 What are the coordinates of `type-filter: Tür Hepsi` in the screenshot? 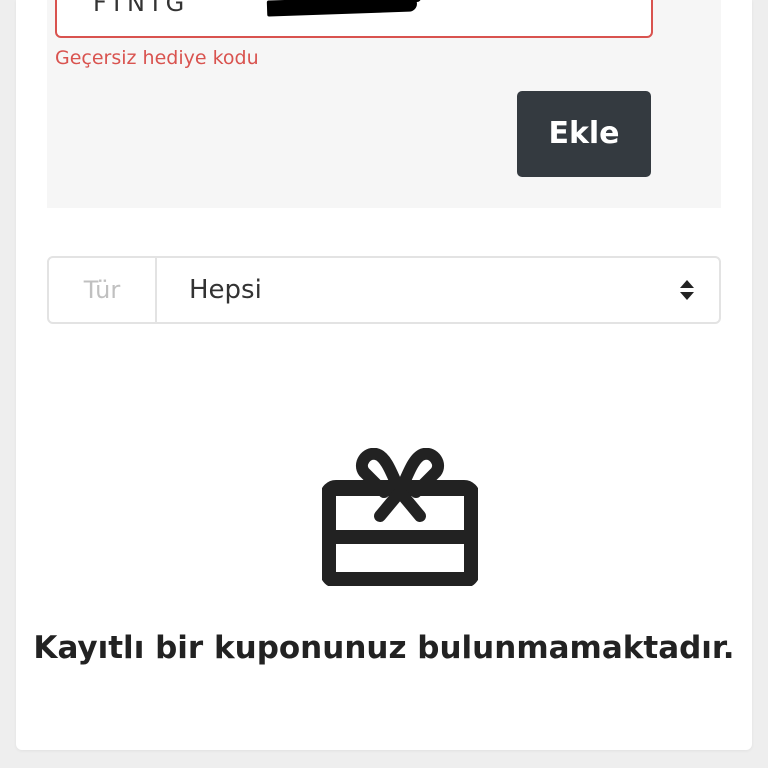 It's located at (384, 290).